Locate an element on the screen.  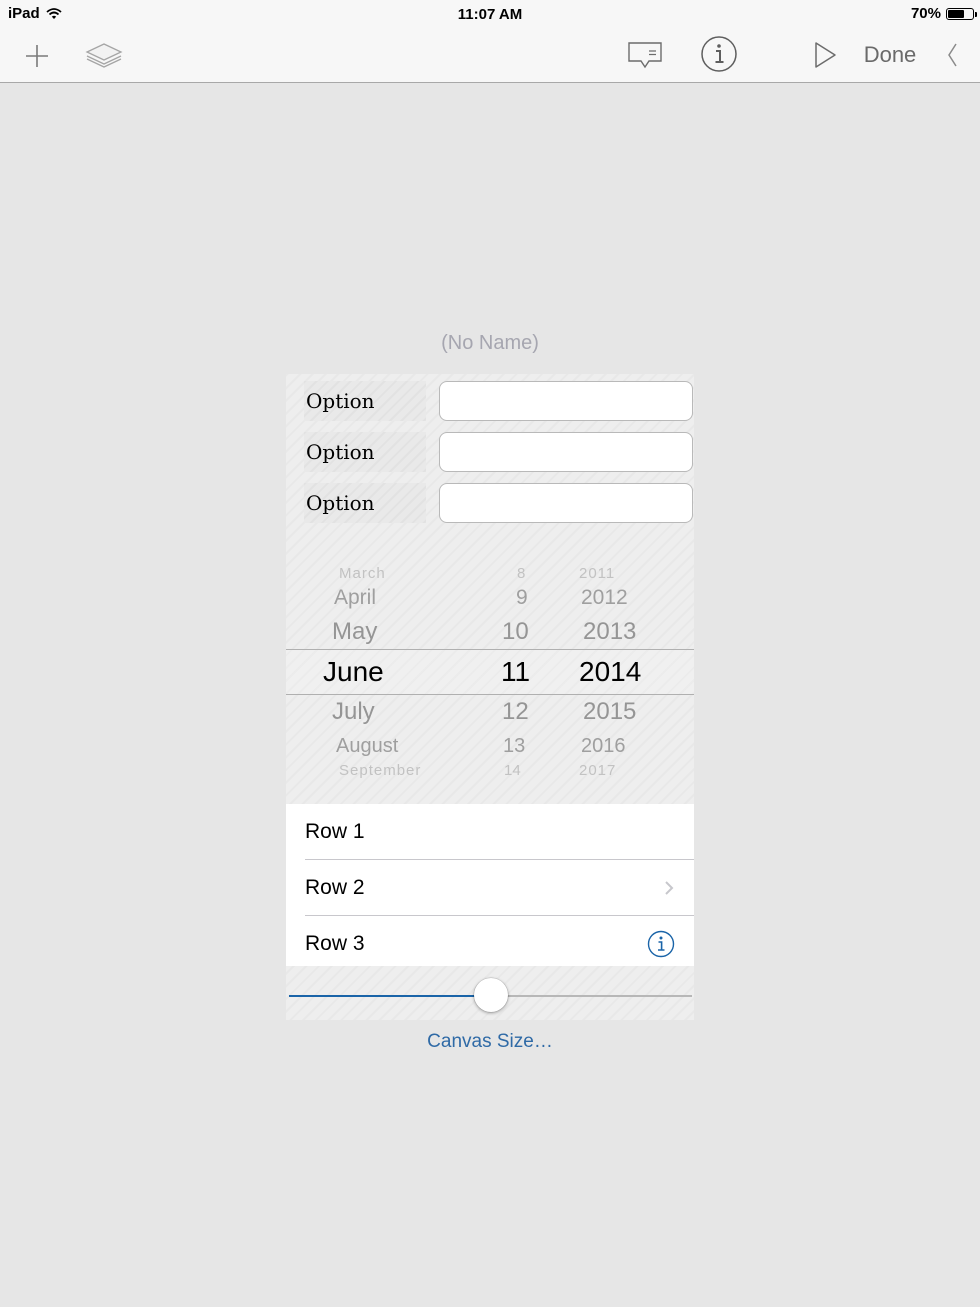
slider is located at coordinates (490, 996).